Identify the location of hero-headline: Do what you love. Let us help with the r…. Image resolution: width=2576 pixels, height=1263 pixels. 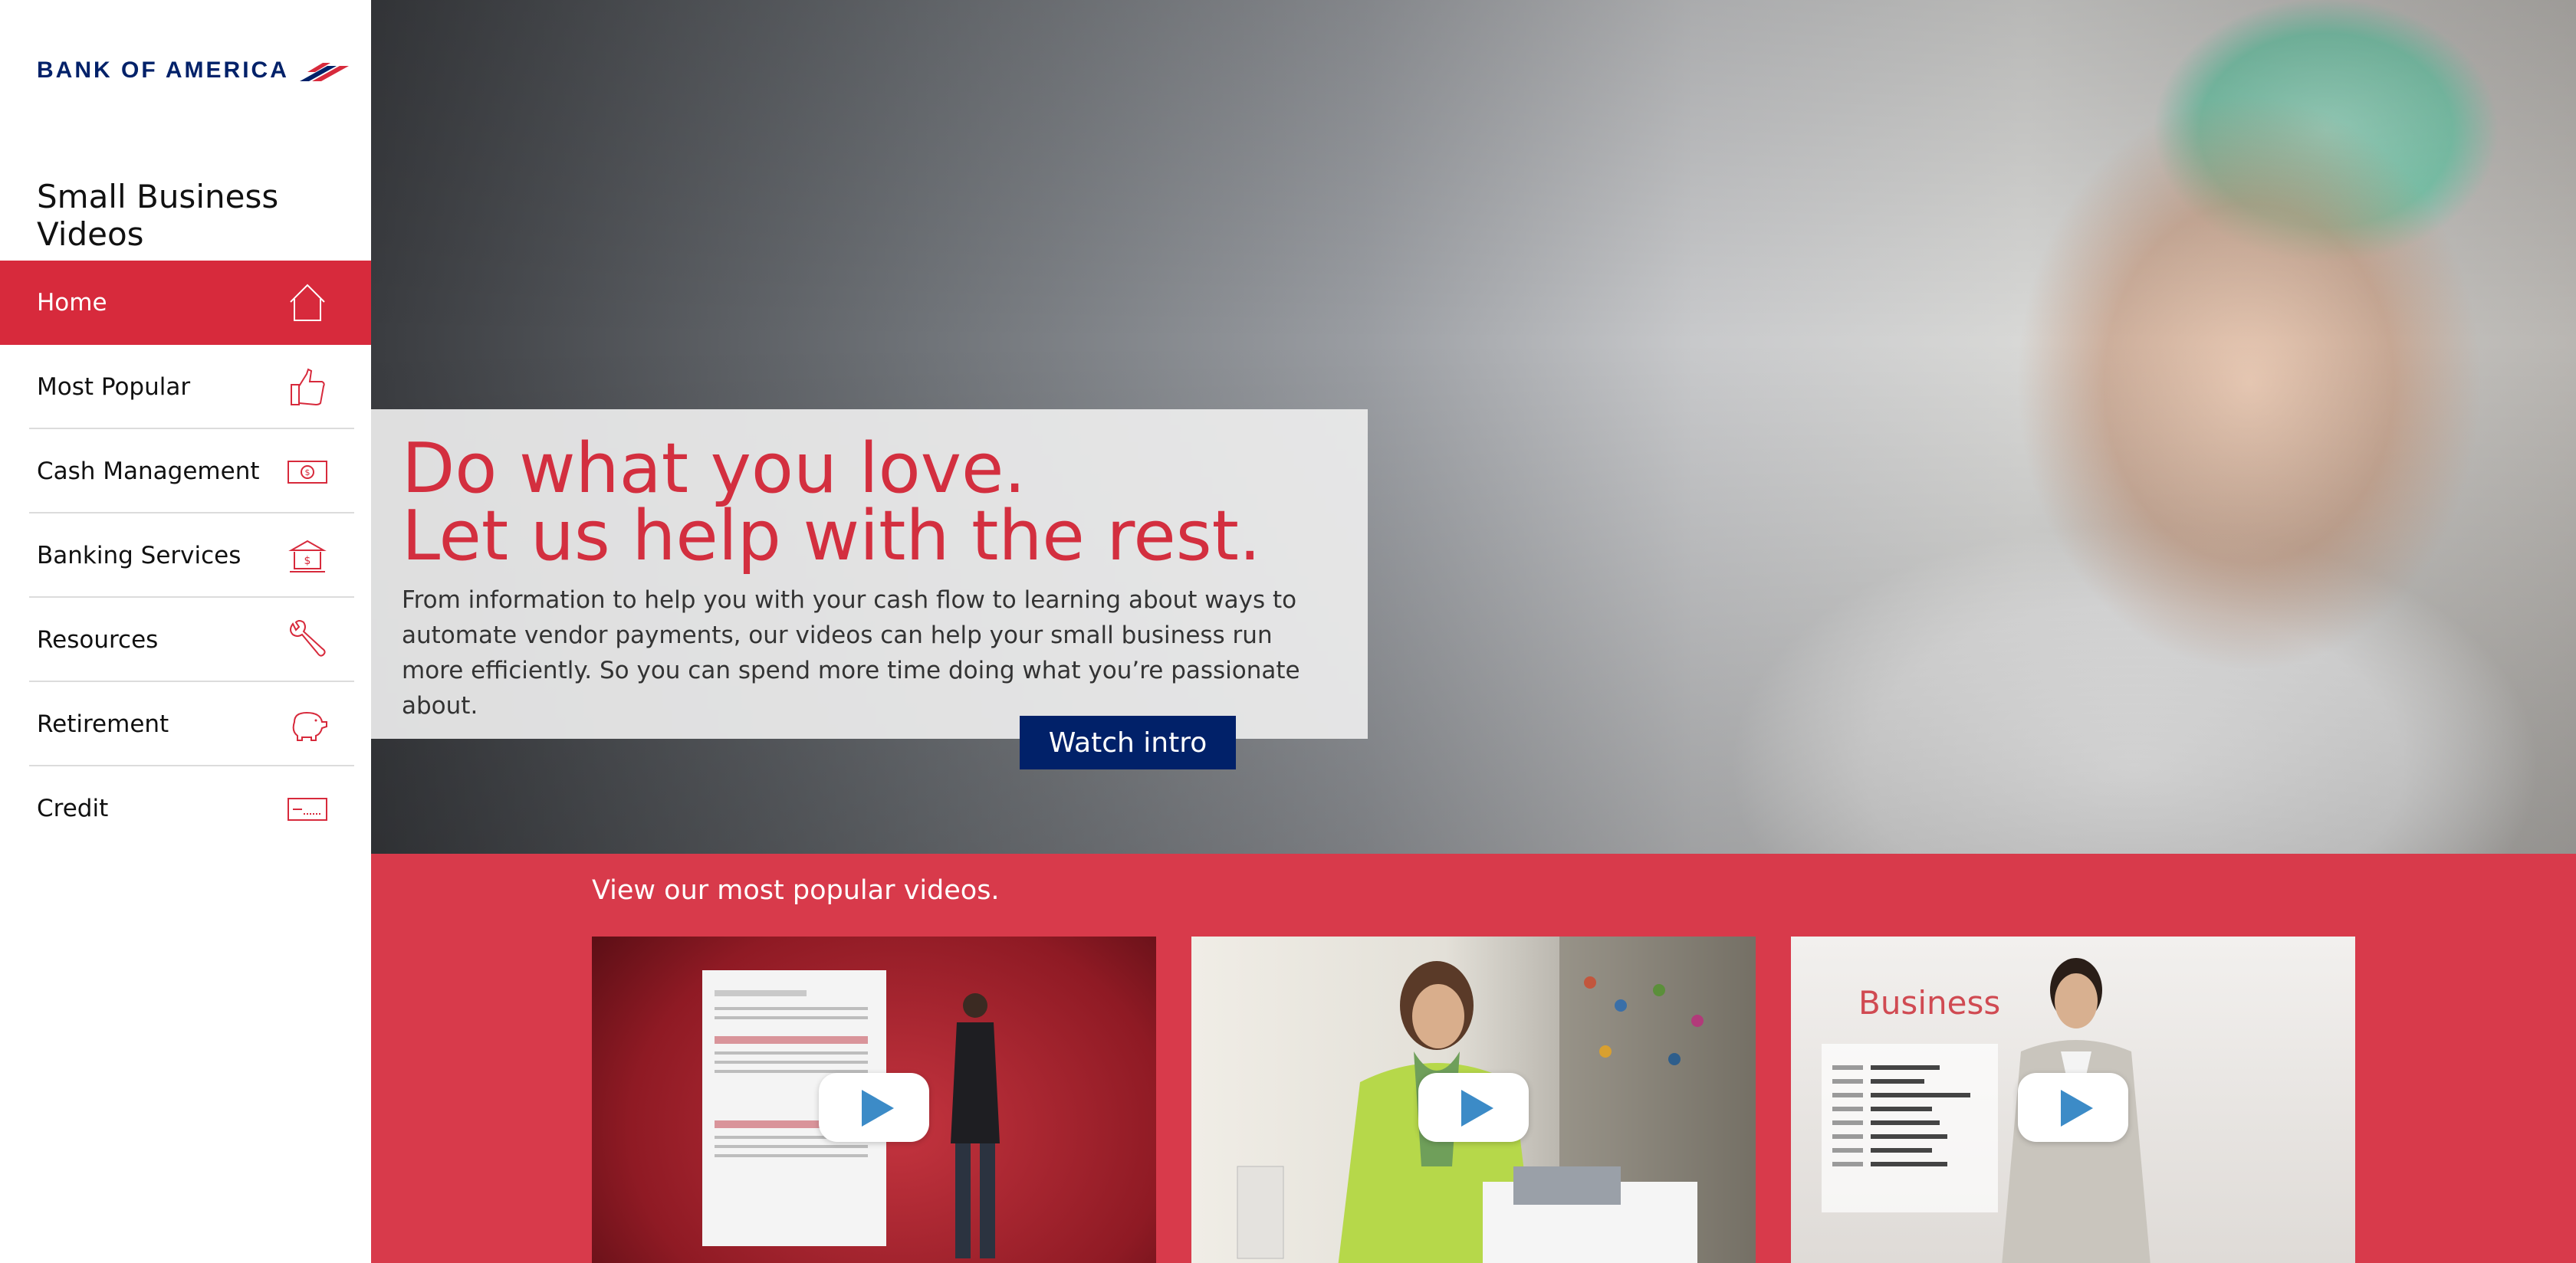
(831, 502).